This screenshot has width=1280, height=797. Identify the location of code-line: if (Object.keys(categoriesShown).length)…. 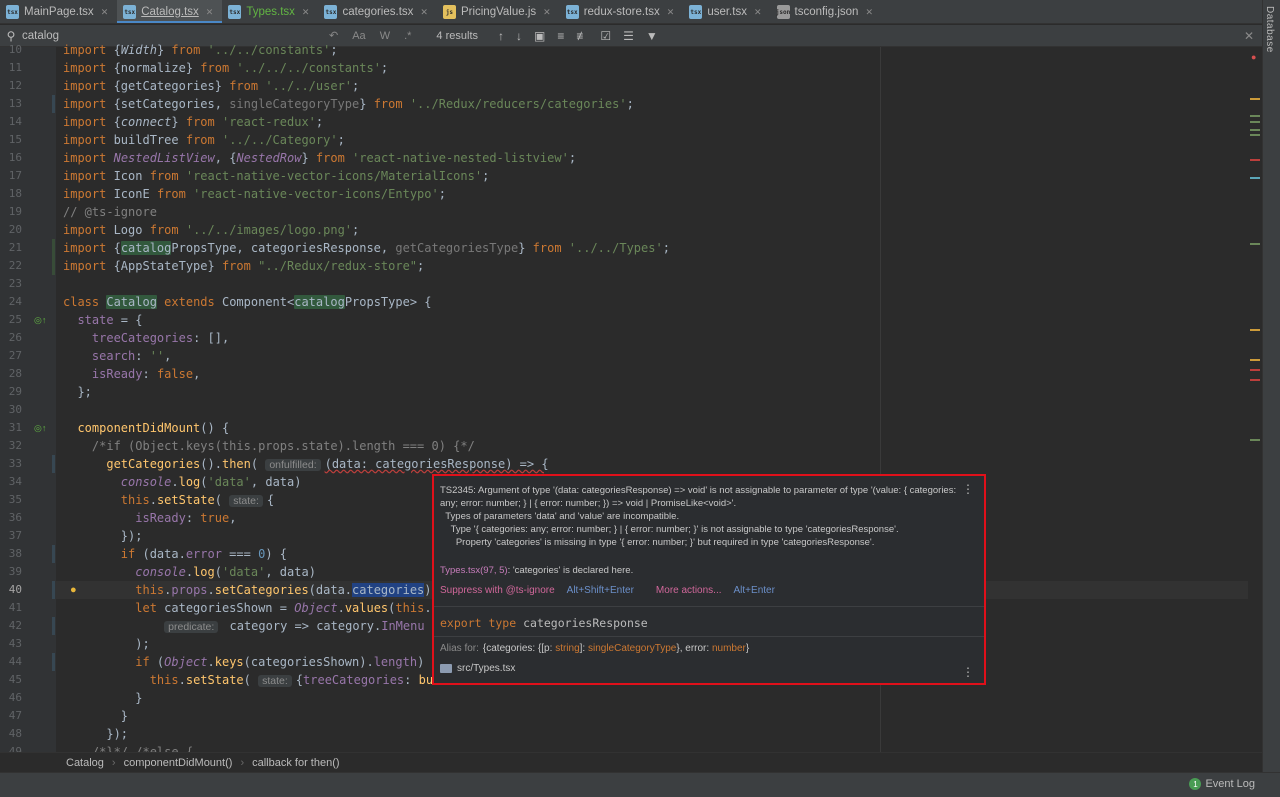
(251, 662).